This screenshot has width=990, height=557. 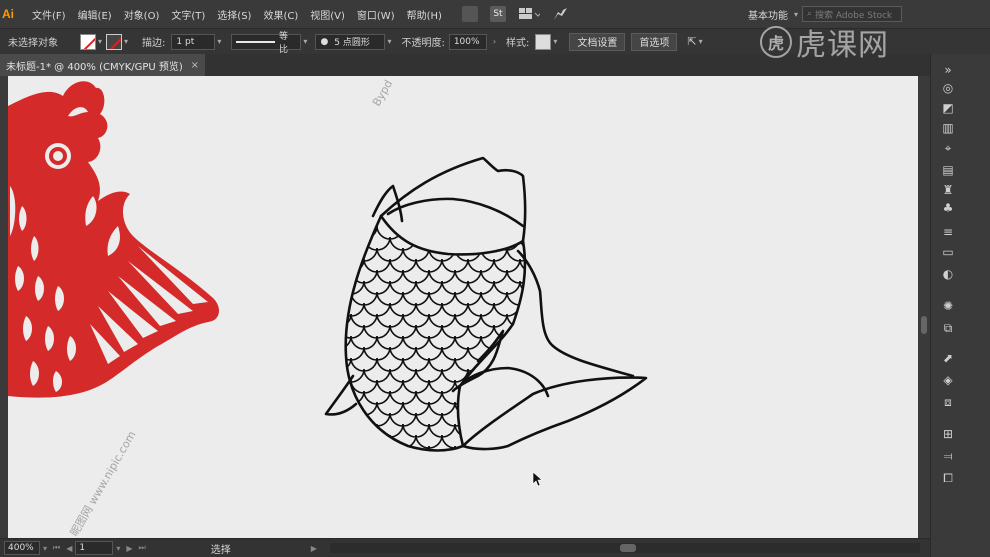 What do you see at coordinates (960, 305) in the screenshot?
I see `panel-dock: » ◎ ◩ ▥ ⌖ ▤ ♜ ♣ ≡ ▭ ◐ ✺ ⧉ ⬈ ◈ ⧈ ⊞ ⫤ ⧠` at bounding box center [960, 305].